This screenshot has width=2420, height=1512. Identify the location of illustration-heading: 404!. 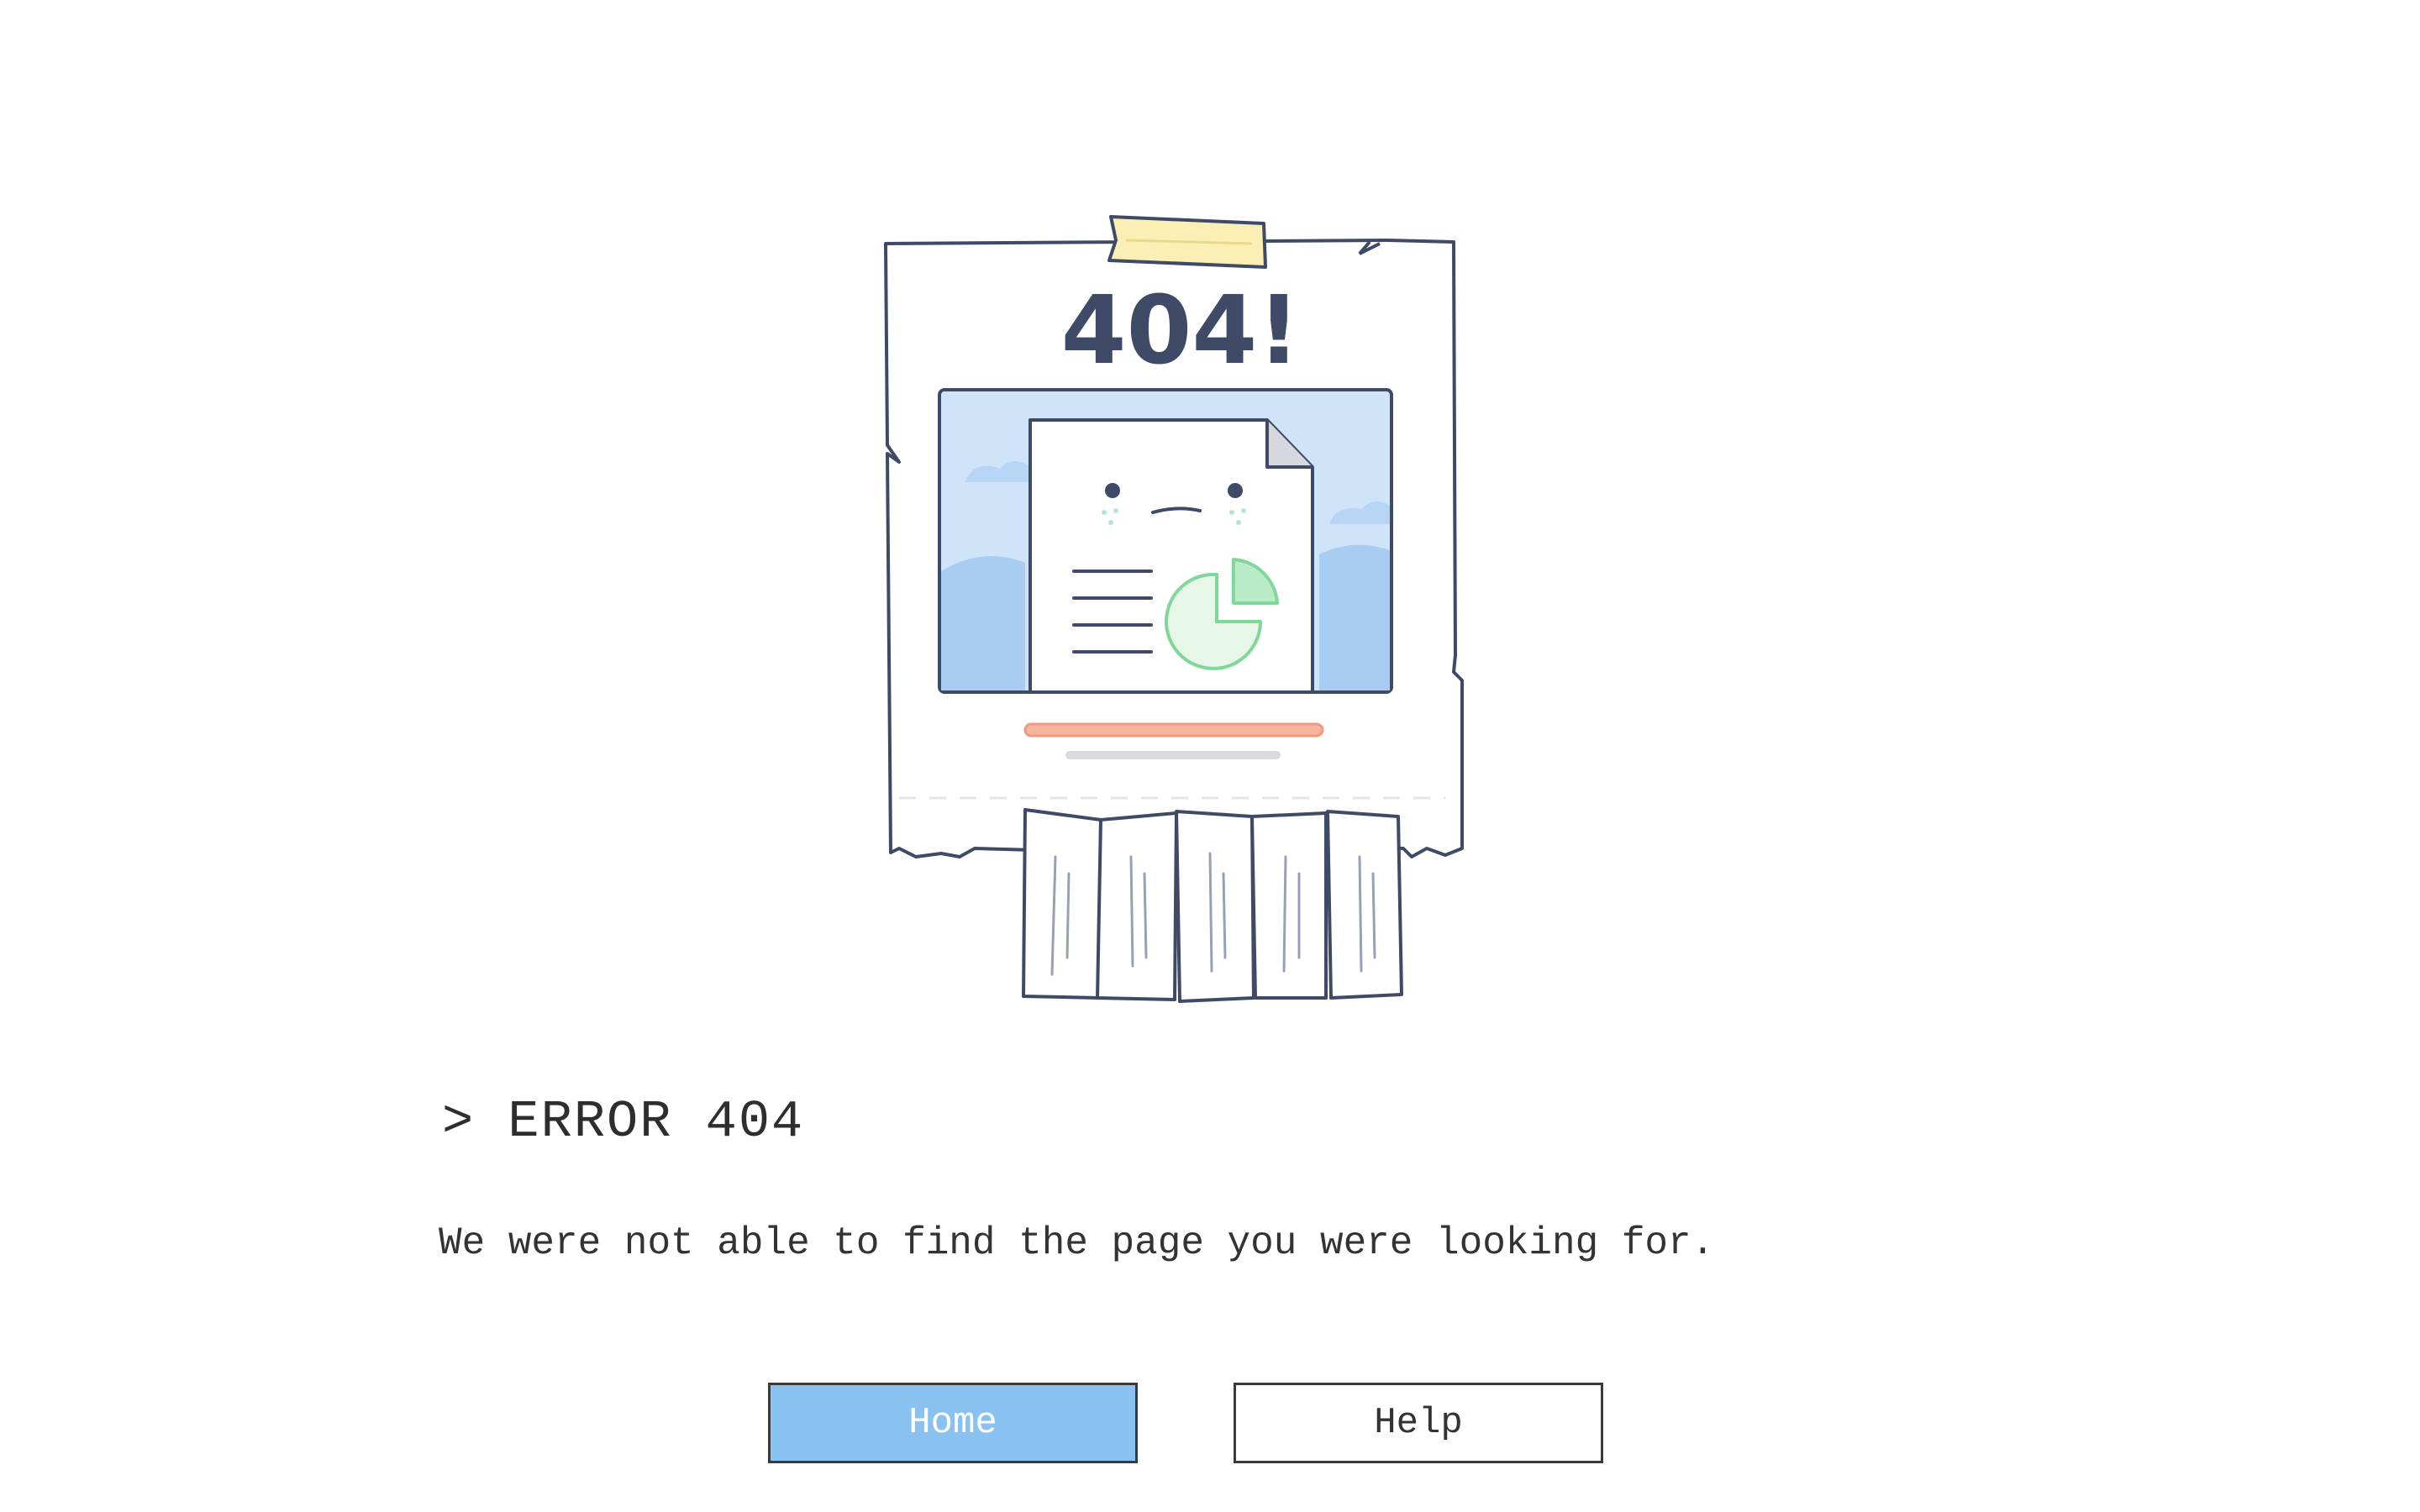
(1181, 331).